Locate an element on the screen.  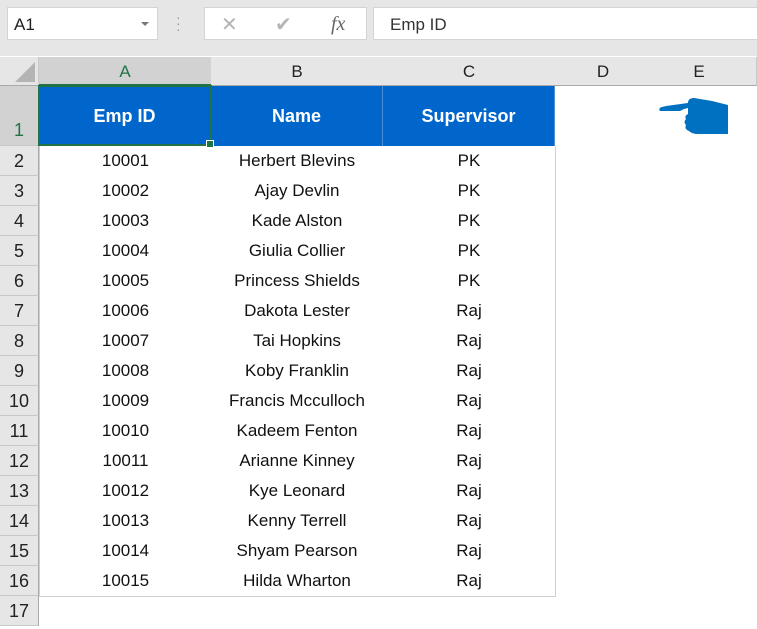
pointing-hand-left-icon is located at coordinates (693, 116).